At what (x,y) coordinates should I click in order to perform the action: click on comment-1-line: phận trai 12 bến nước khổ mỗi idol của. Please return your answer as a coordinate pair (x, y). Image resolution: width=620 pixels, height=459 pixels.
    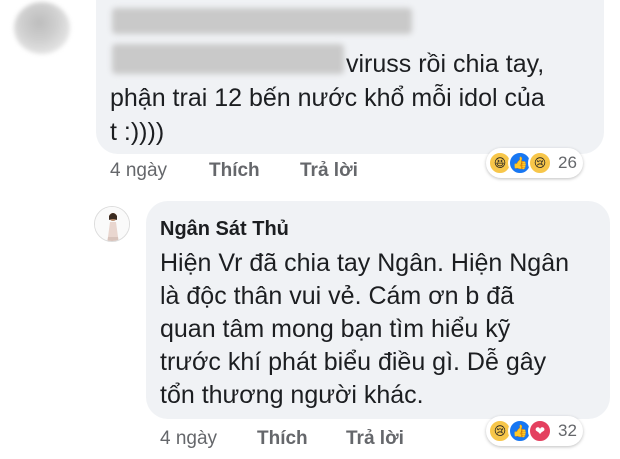
    Looking at the image, I should click on (327, 98).